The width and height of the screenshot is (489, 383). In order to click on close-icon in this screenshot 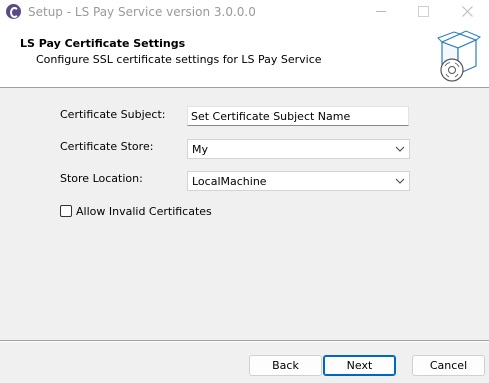, I will do `click(467, 11)`.